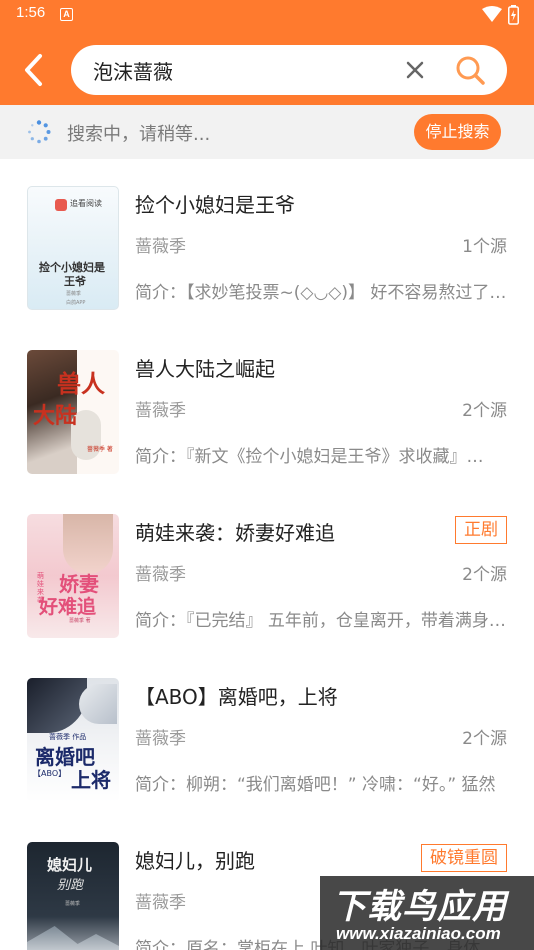 This screenshot has width=534, height=950. Describe the element at coordinates (70, 885) in the screenshot. I see `cover-title-line2: 别跑` at that location.